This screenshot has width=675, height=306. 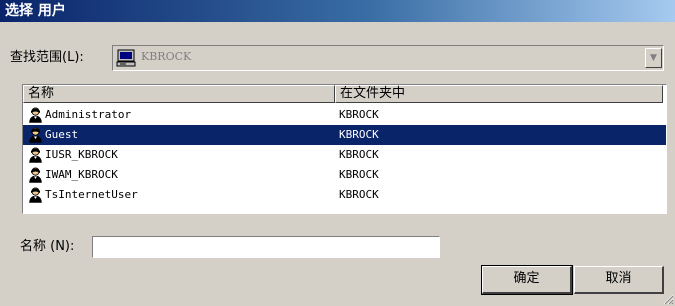 I want to click on cancel-button: 取消, so click(x=619, y=280).